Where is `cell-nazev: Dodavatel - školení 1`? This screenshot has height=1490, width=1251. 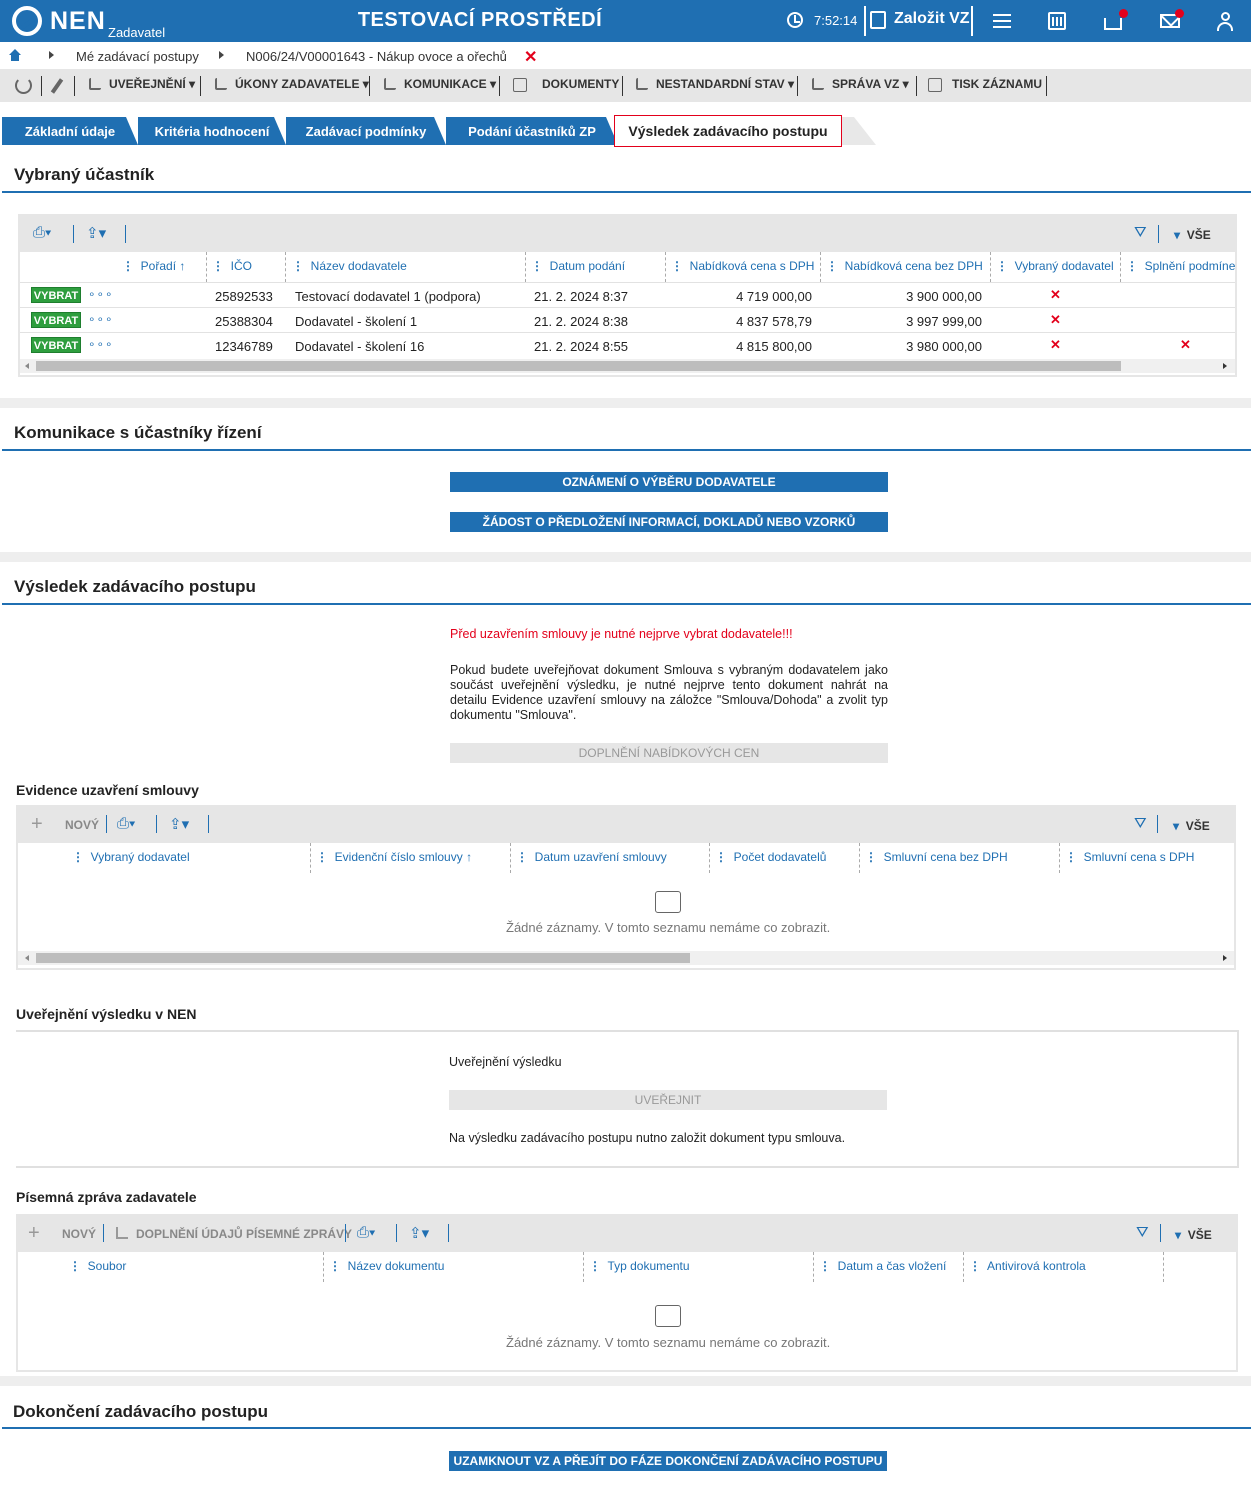 cell-nazev: Dodavatel - školení 1 is located at coordinates (356, 321).